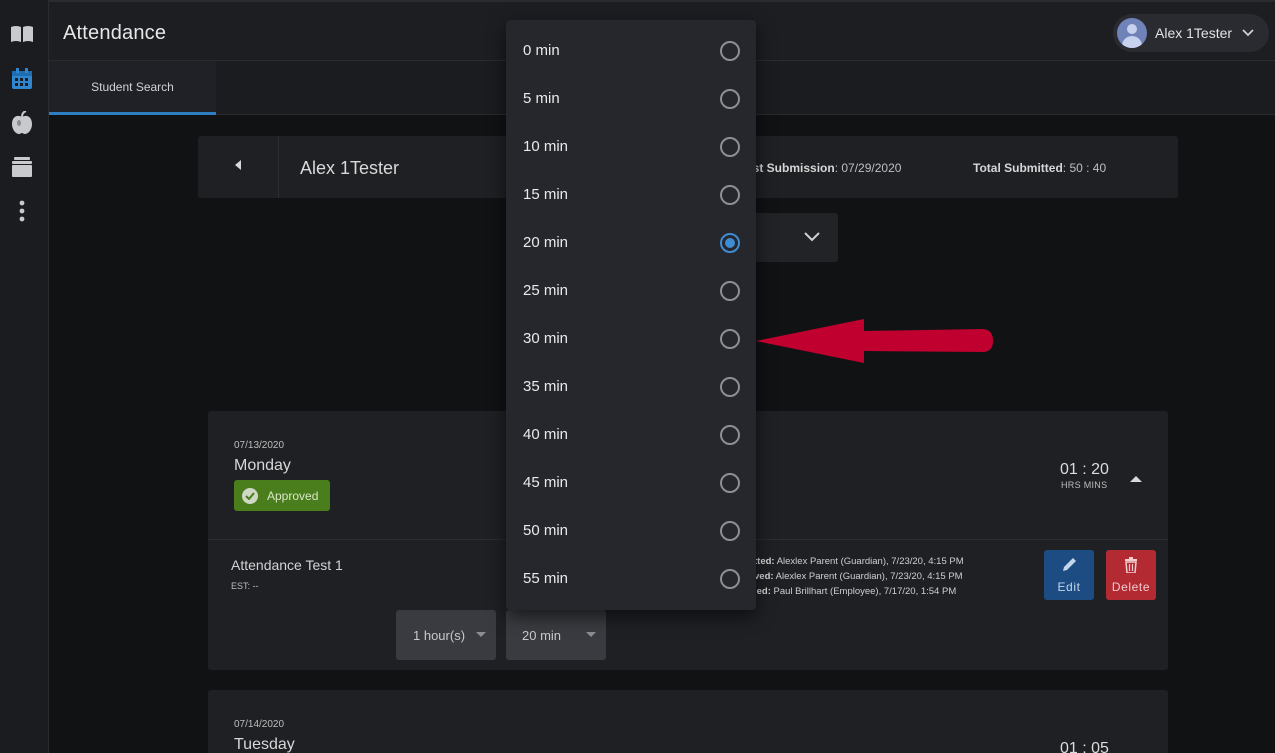  What do you see at coordinates (546, 434) in the screenshot?
I see `option-label: 40 min` at bounding box center [546, 434].